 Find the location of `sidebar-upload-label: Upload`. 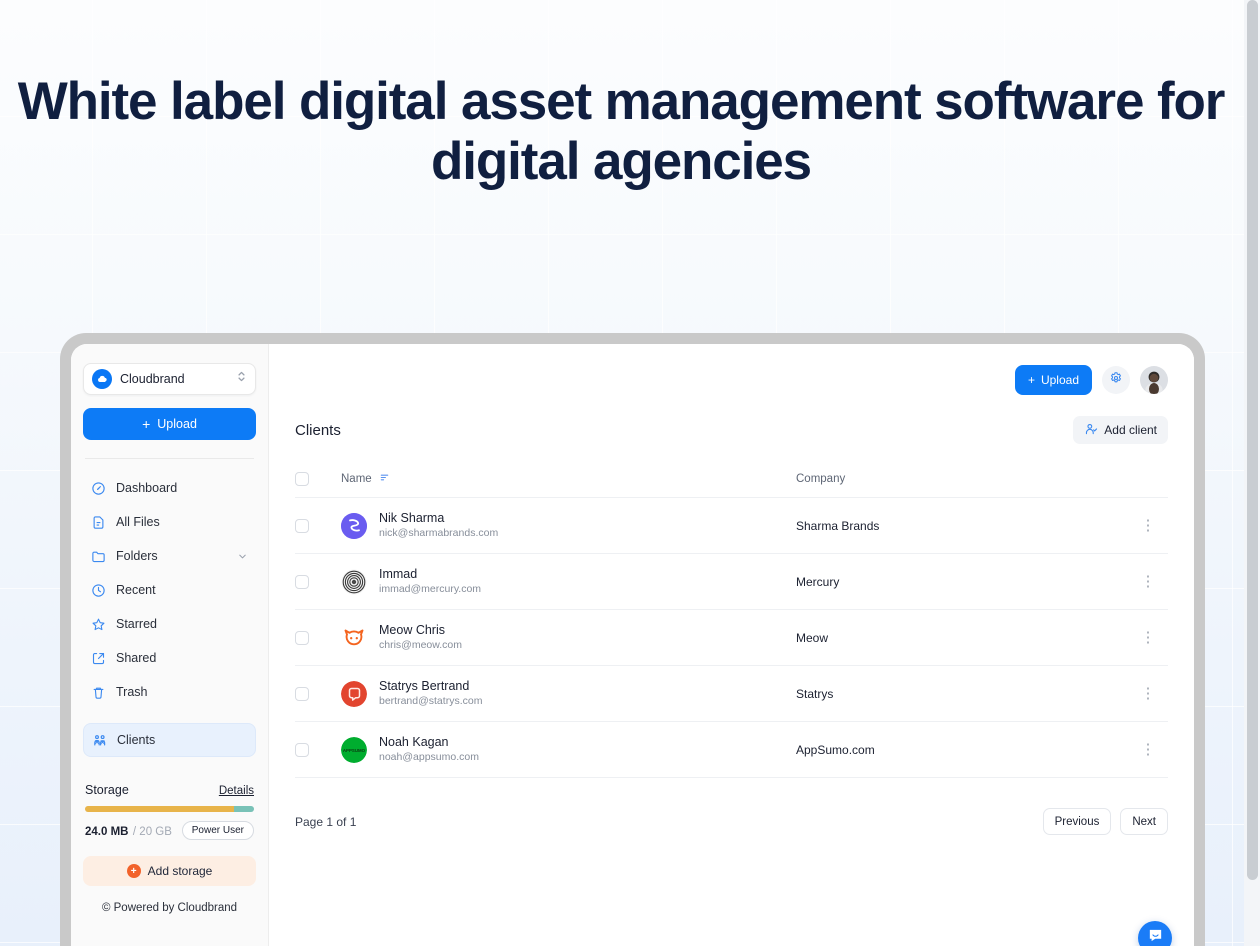

sidebar-upload-label: Upload is located at coordinates (177, 424).